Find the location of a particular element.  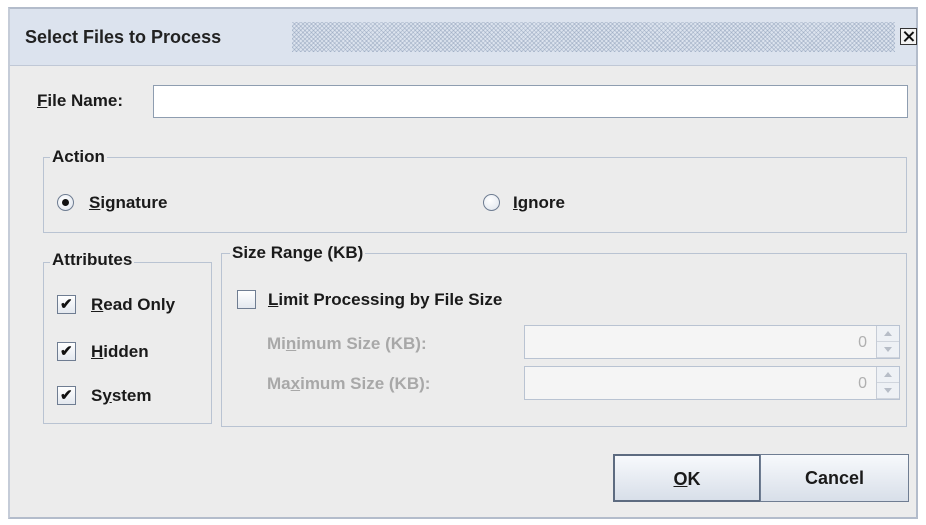

minimum-size-spinner: 0 is located at coordinates (712, 342).